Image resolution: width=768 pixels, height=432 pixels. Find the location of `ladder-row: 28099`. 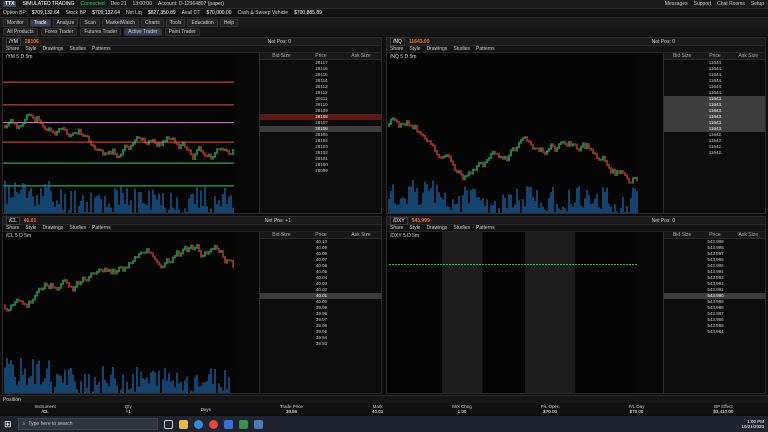

ladder-row: 28099 is located at coordinates (320, 171).